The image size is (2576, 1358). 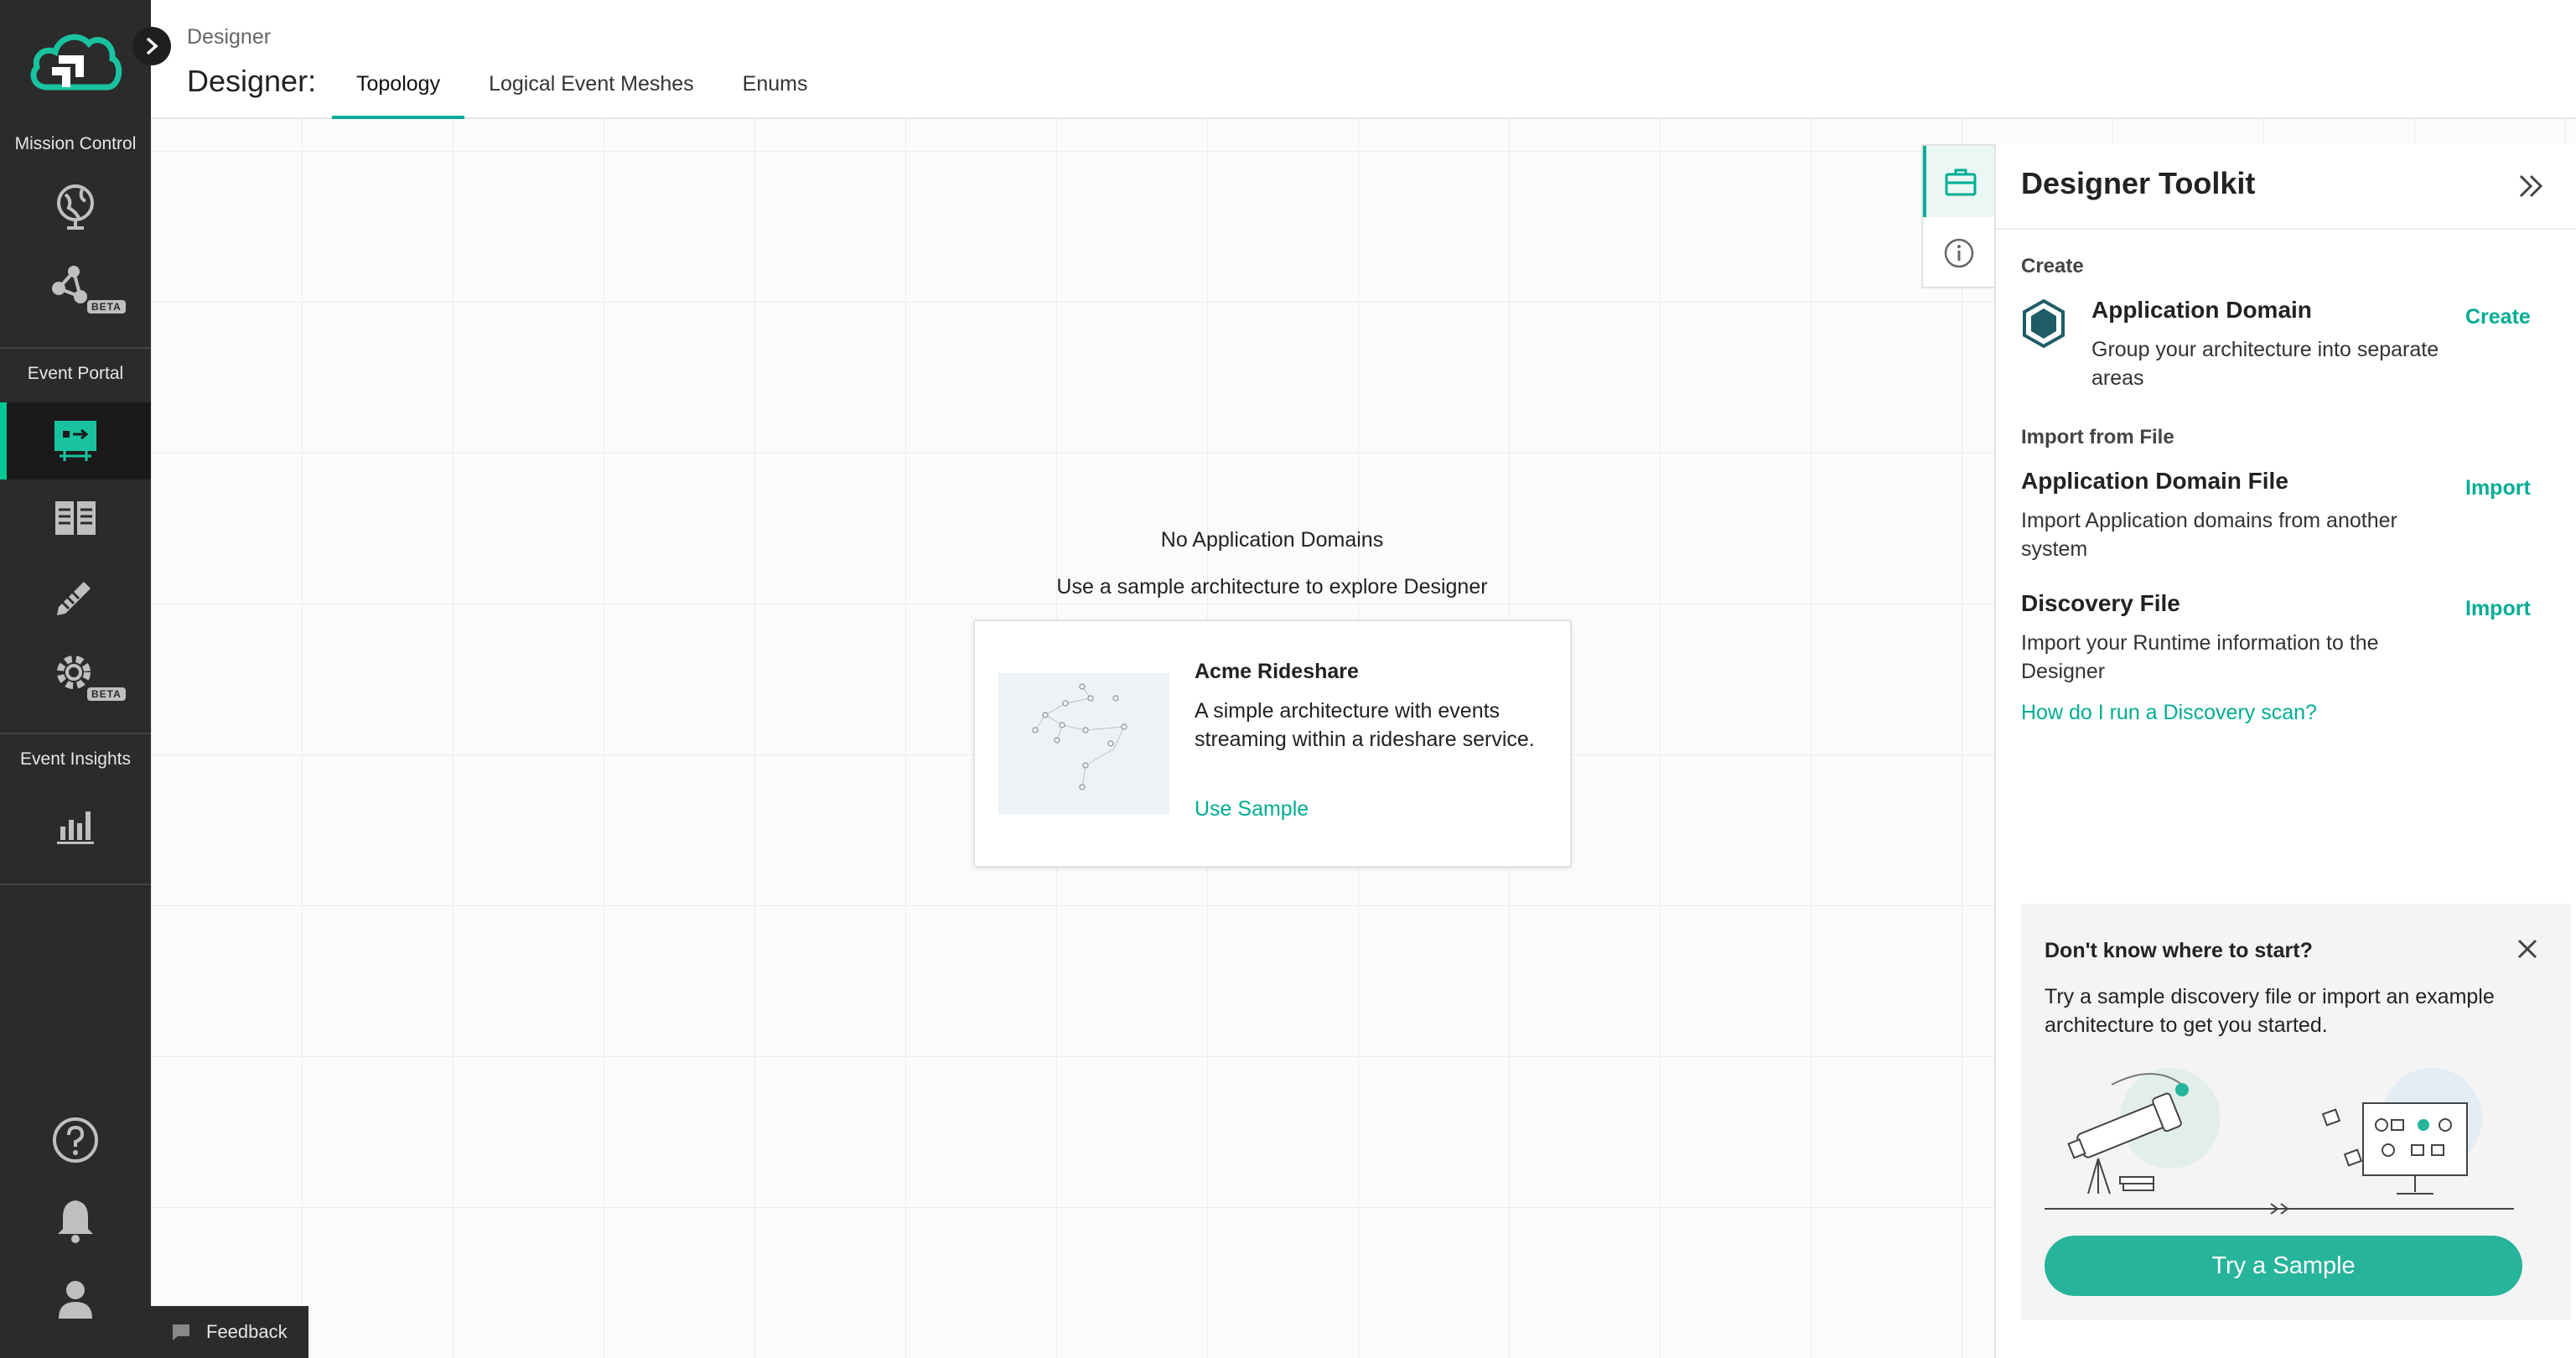 I want to click on nav-item-designer, so click(x=75, y=440).